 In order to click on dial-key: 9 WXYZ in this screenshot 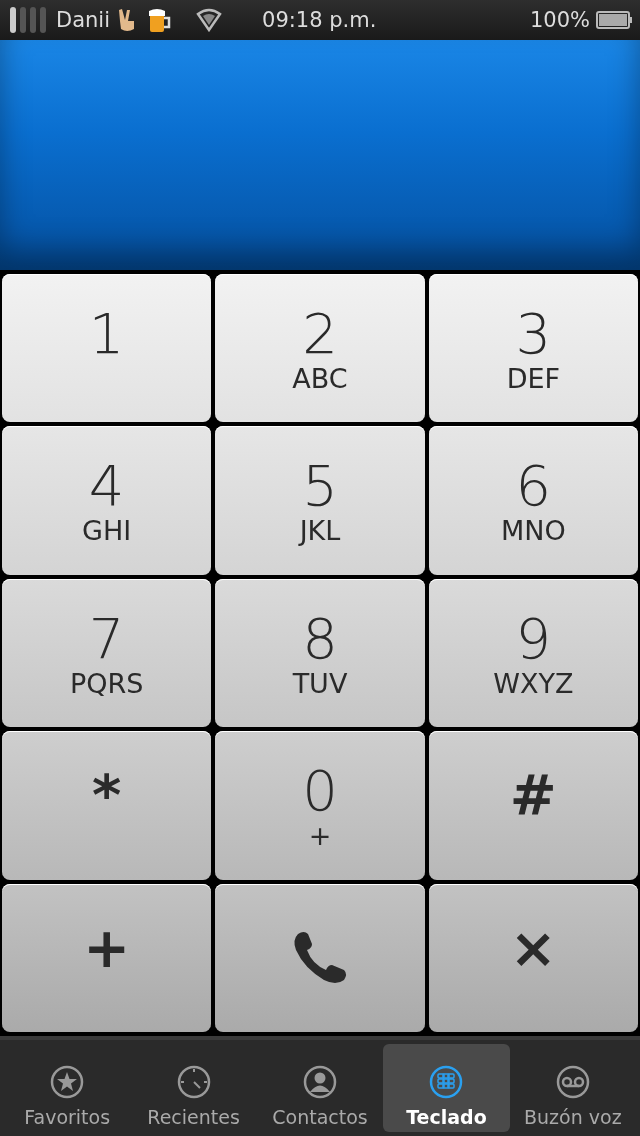, I will do `click(533, 653)`.